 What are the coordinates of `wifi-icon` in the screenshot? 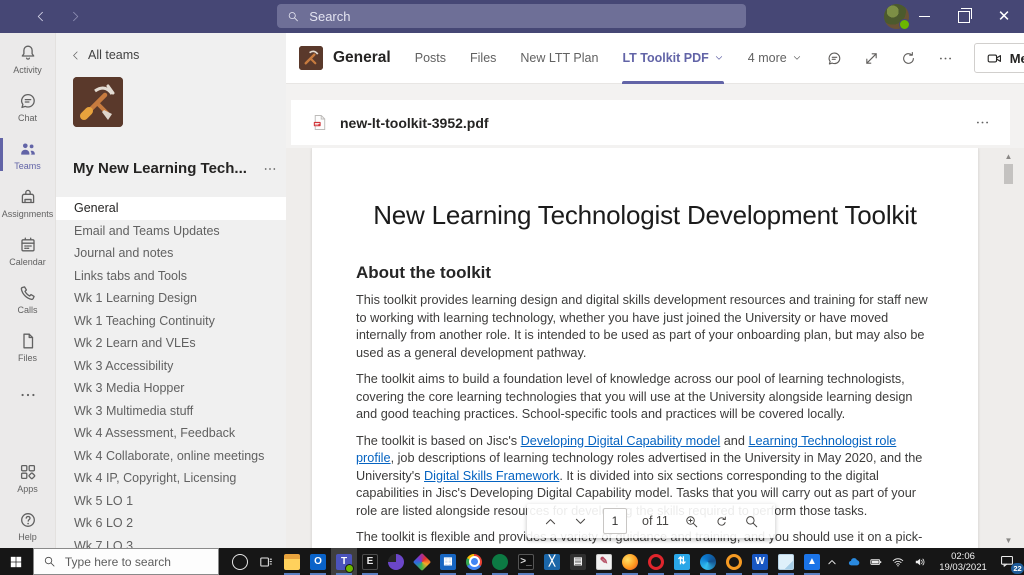 It's located at (898, 562).